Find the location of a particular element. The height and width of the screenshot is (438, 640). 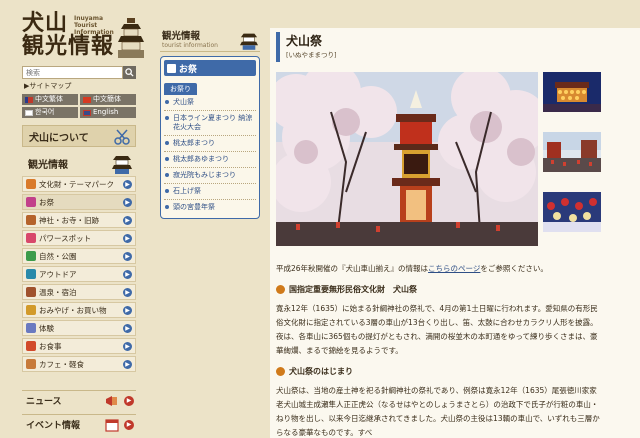

night-float-image is located at coordinates (572, 92).